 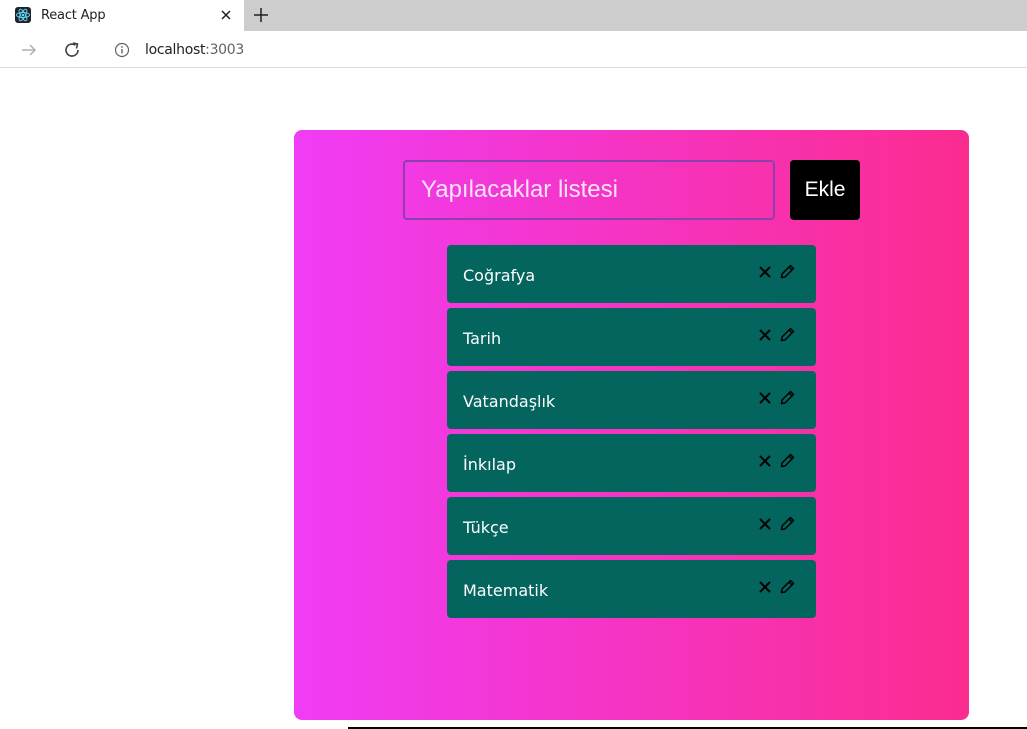 What do you see at coordinates (486, 527) in the screenshot?
I see `todo-text: Tükçe` at bounding box center [486, 527].